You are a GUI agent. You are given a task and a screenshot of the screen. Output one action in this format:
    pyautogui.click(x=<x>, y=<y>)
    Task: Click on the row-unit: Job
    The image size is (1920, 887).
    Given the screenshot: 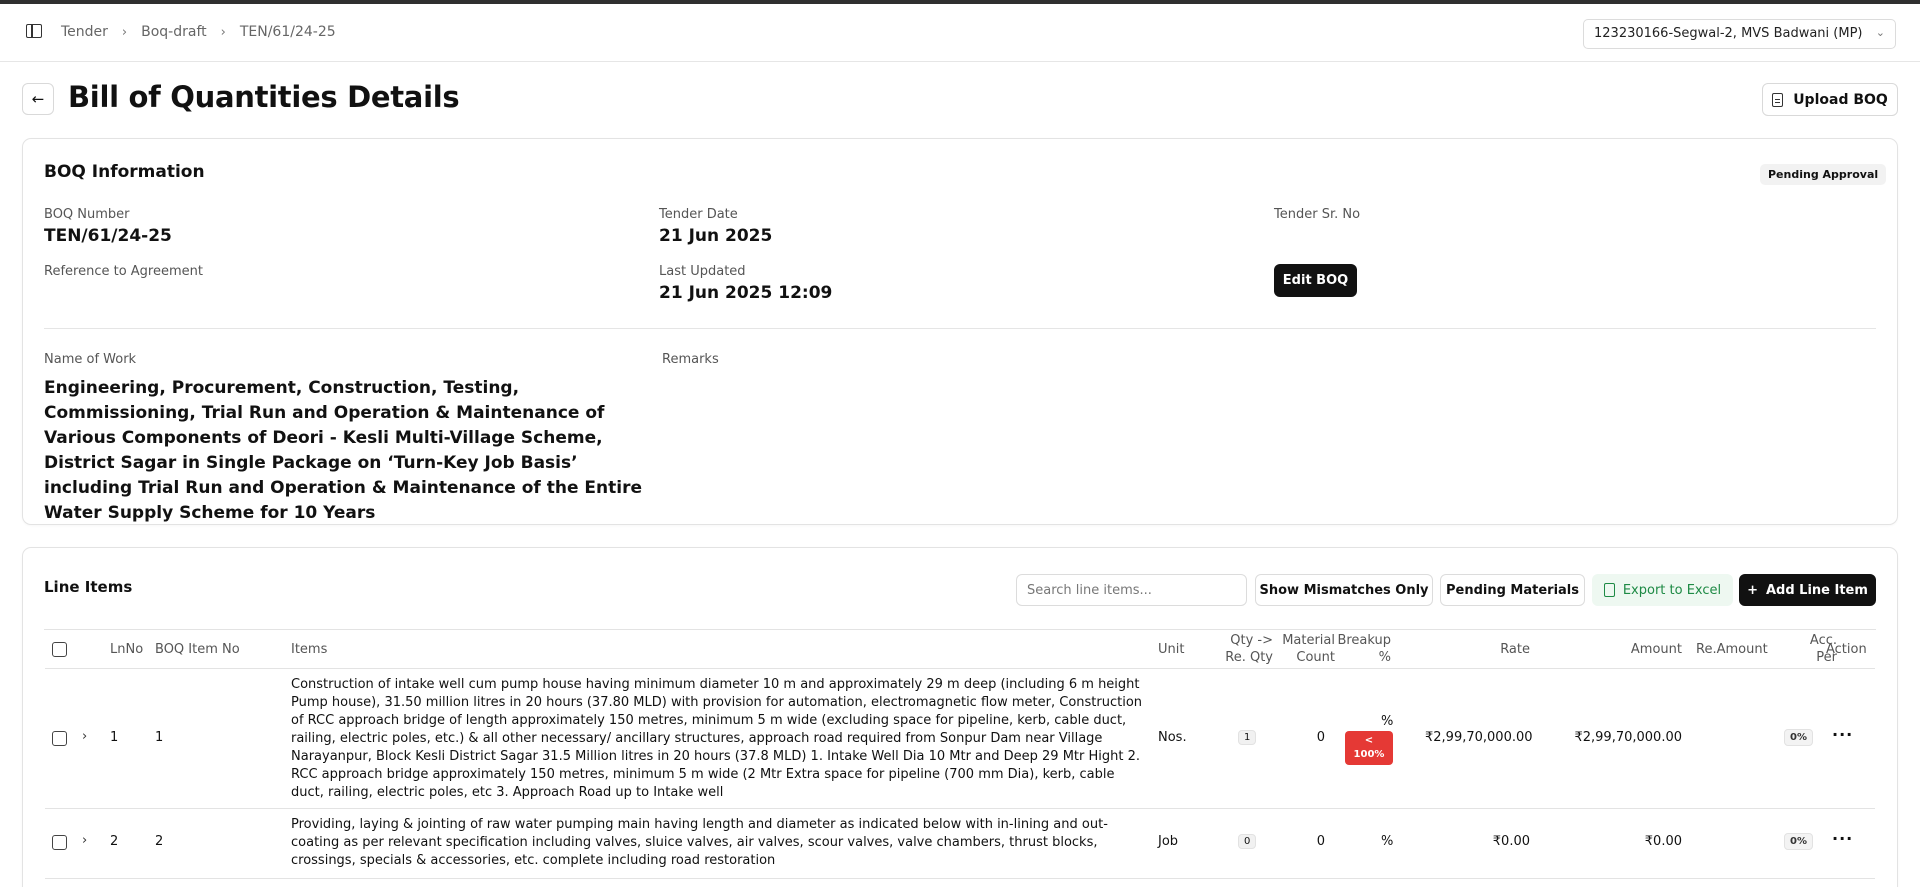 What is the action you would take?
    pyautogui.click(x=1168, y=841)
    